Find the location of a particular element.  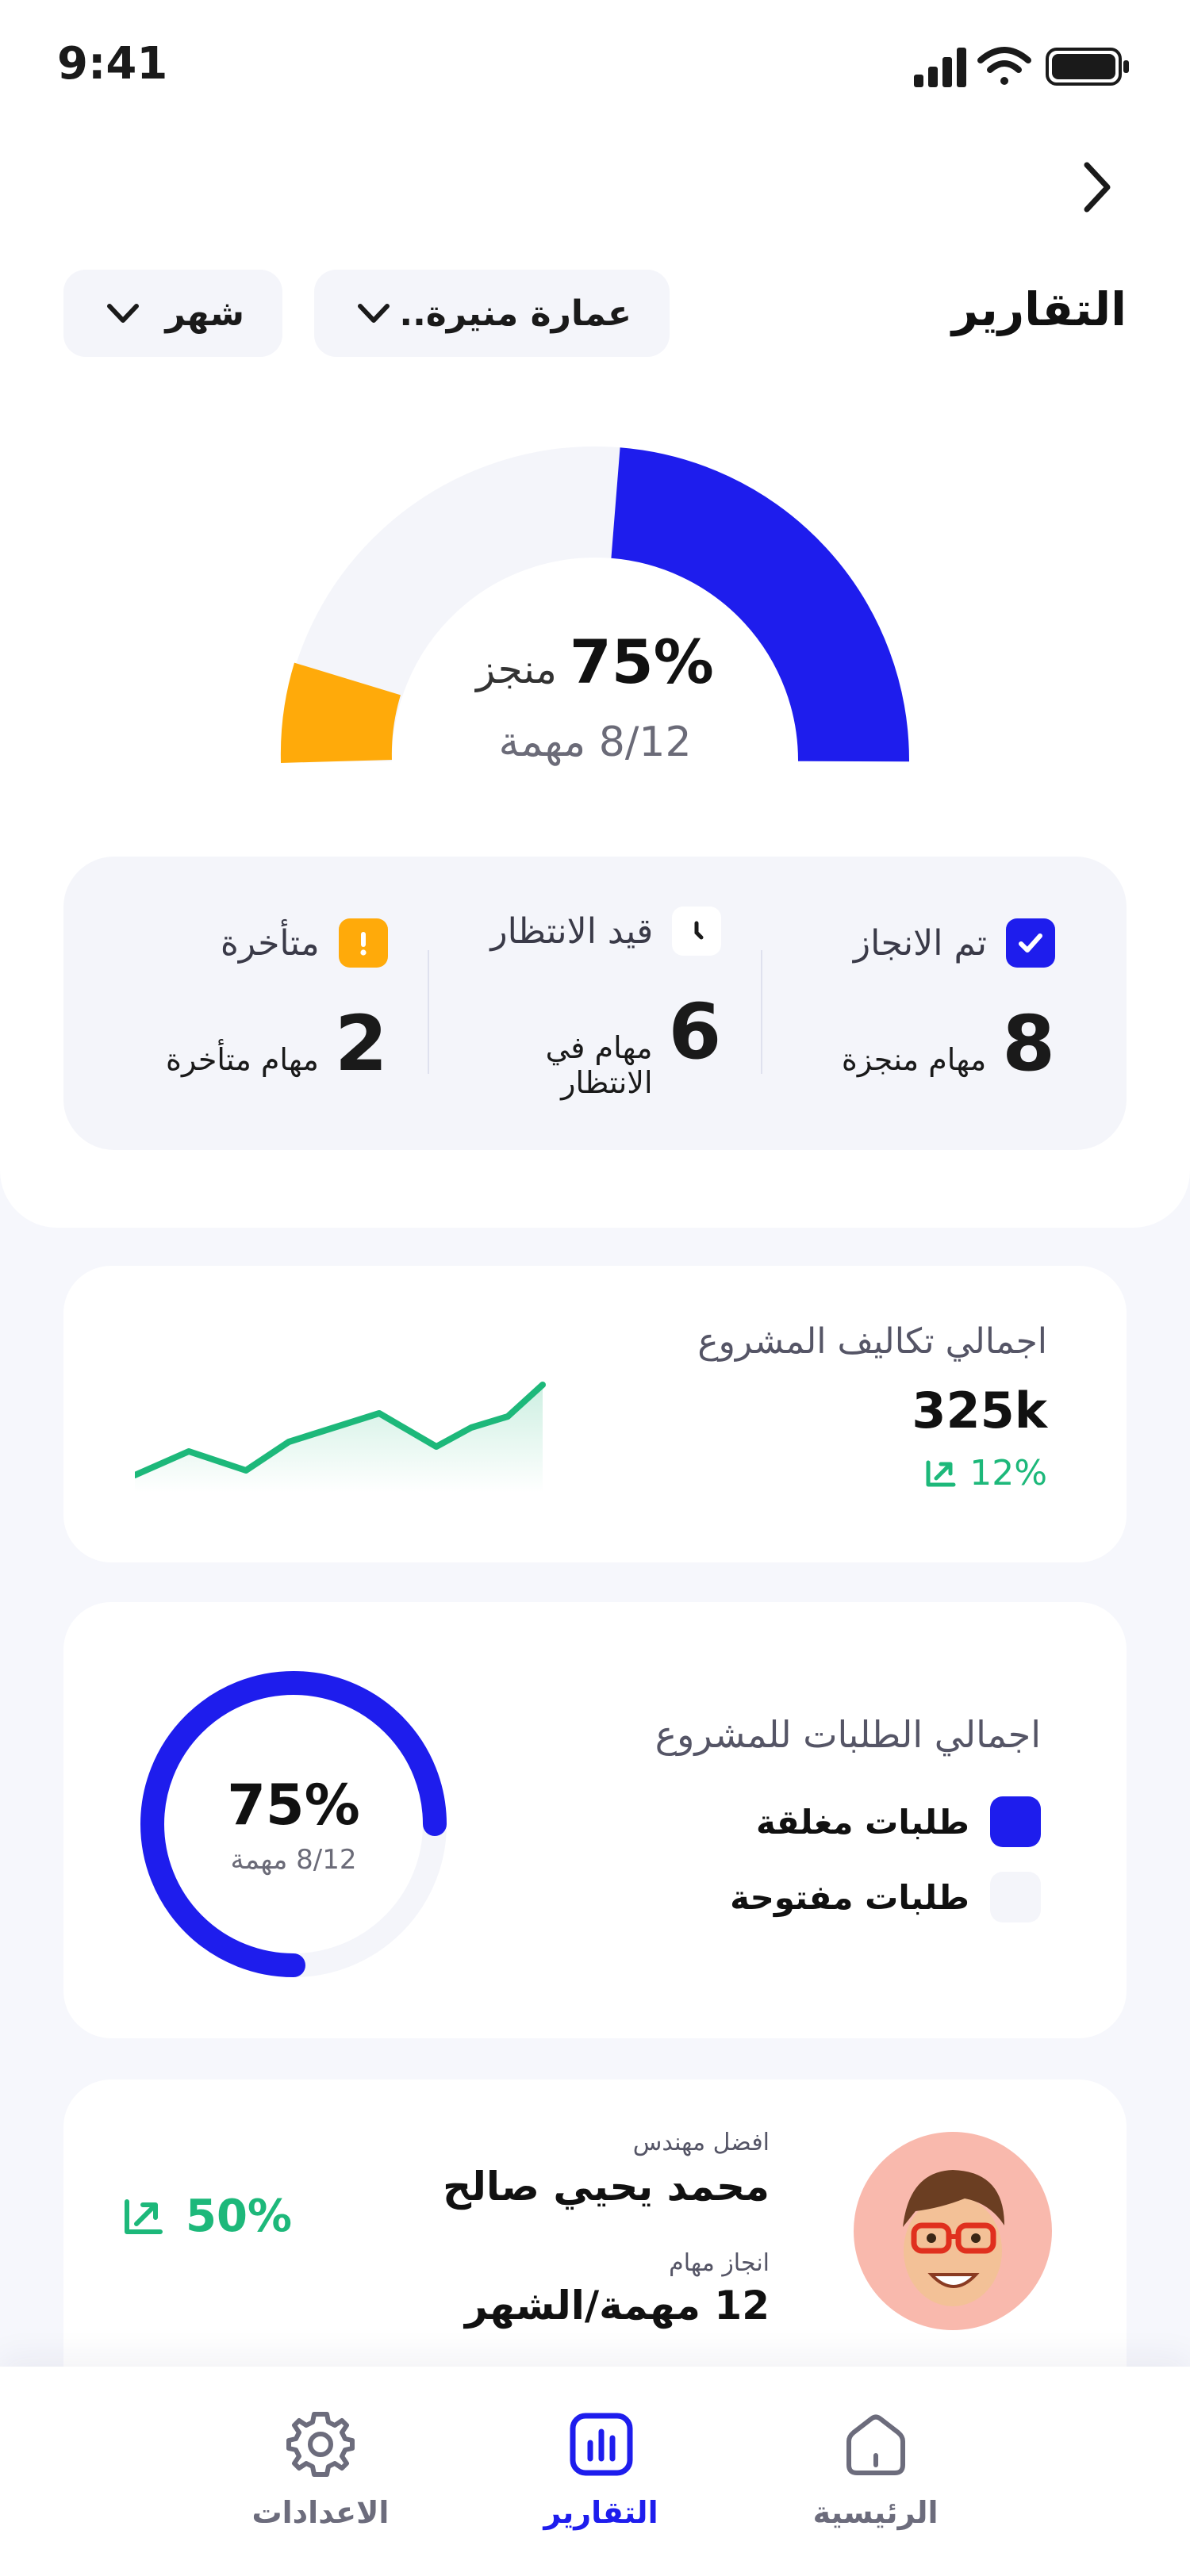

cost-change: 12% is located at coordinates (985, 1473).